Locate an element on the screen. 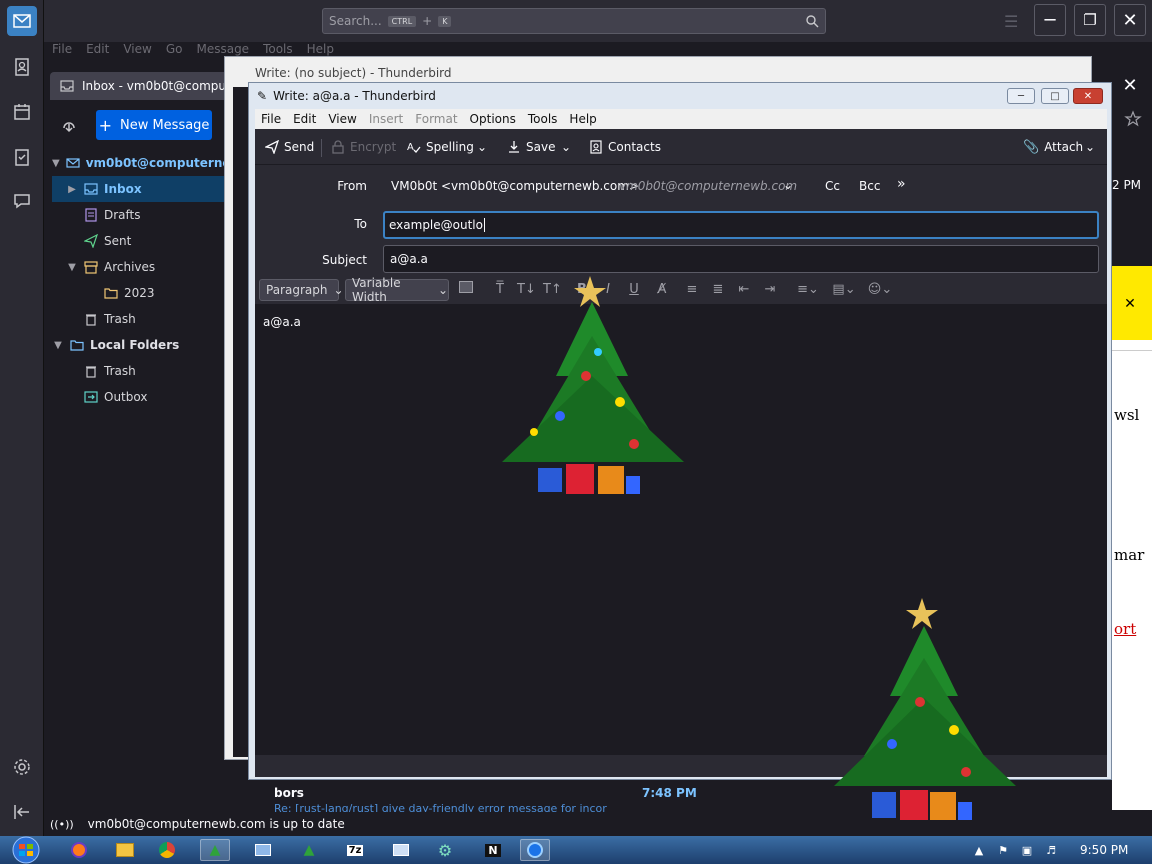 The height and width of the screenshot is (864, 1152). menu-file: File is located at coordinates (62, 49).